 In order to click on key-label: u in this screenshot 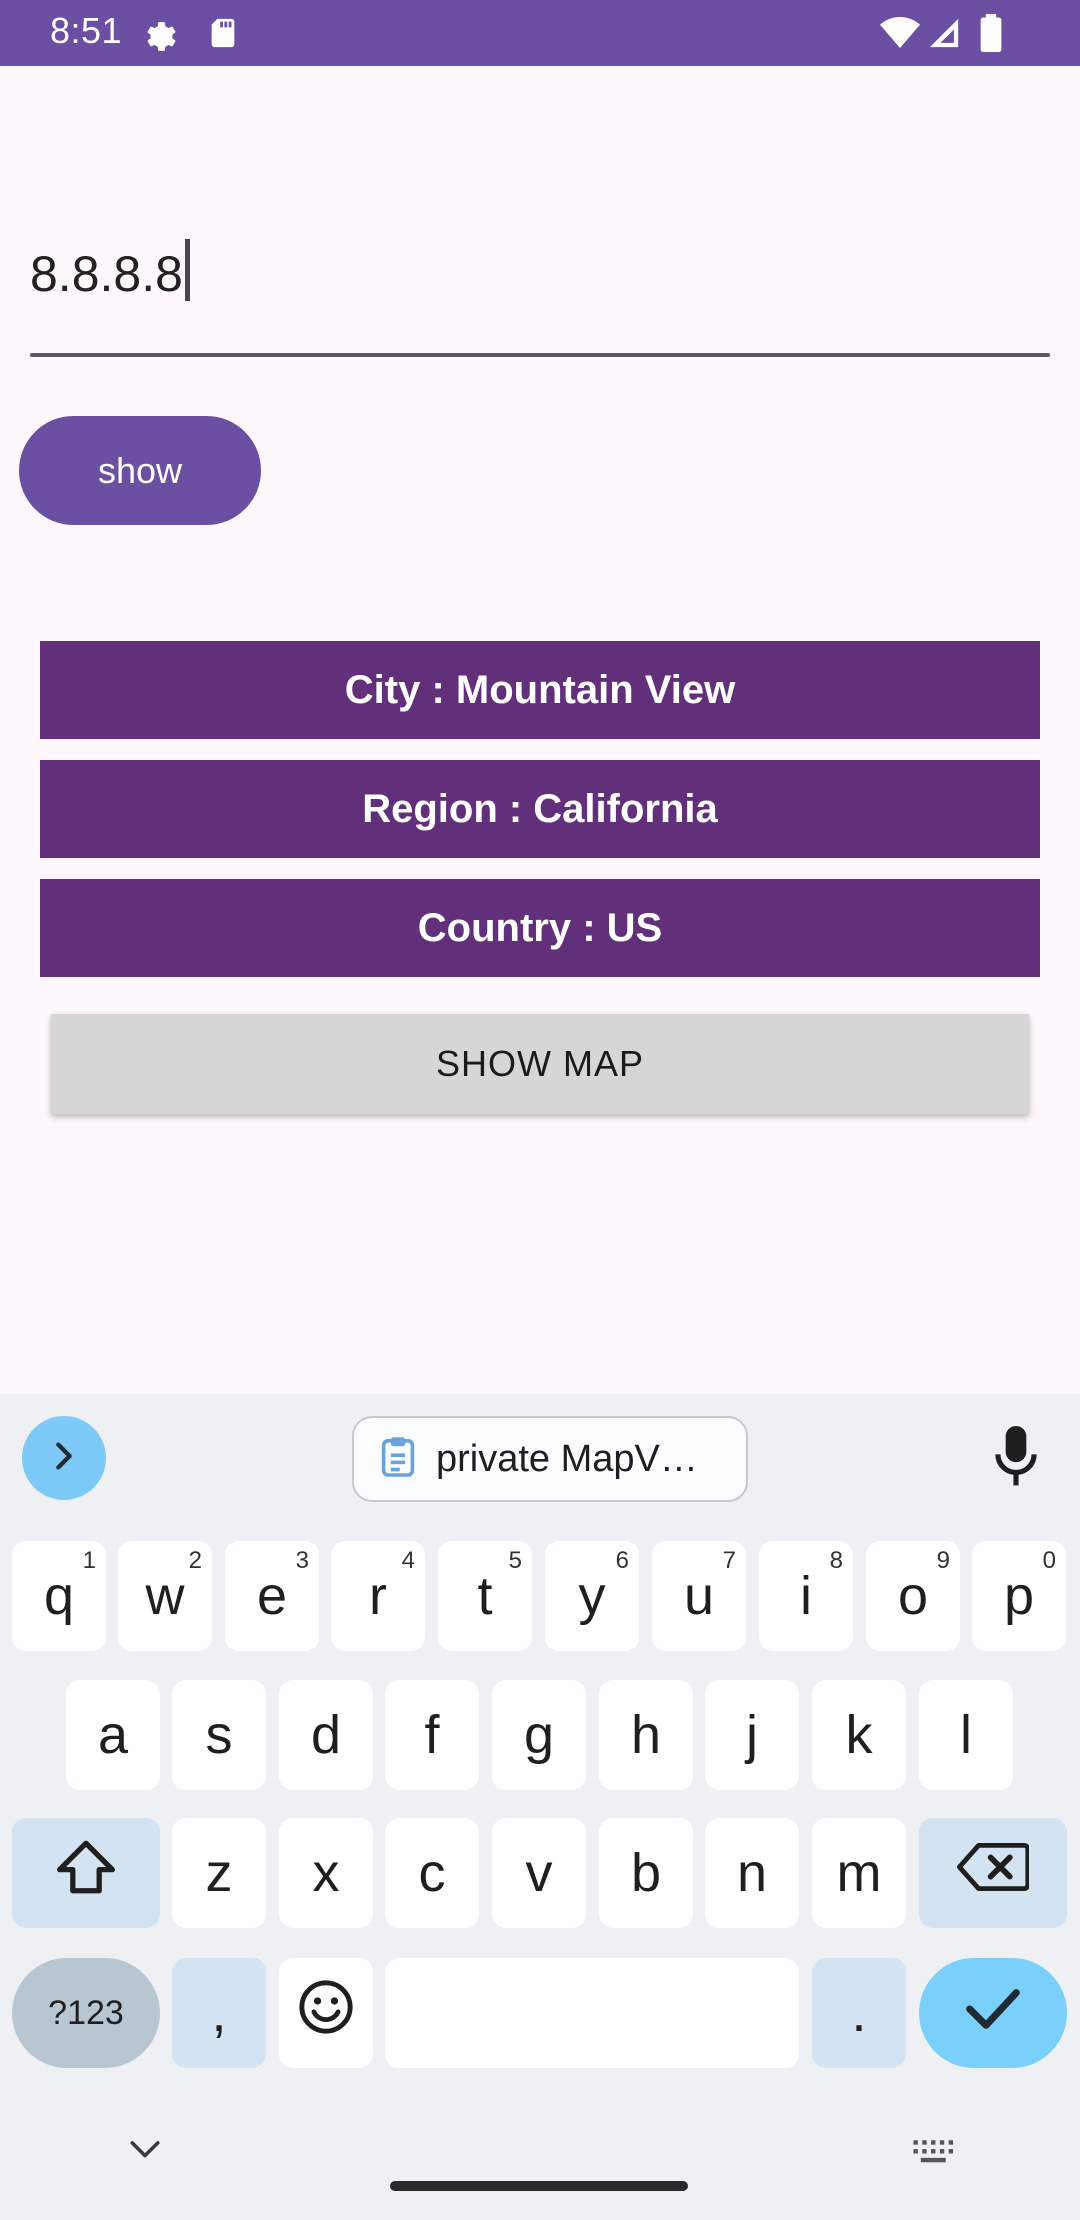, I will do `click(699, 1596)`.